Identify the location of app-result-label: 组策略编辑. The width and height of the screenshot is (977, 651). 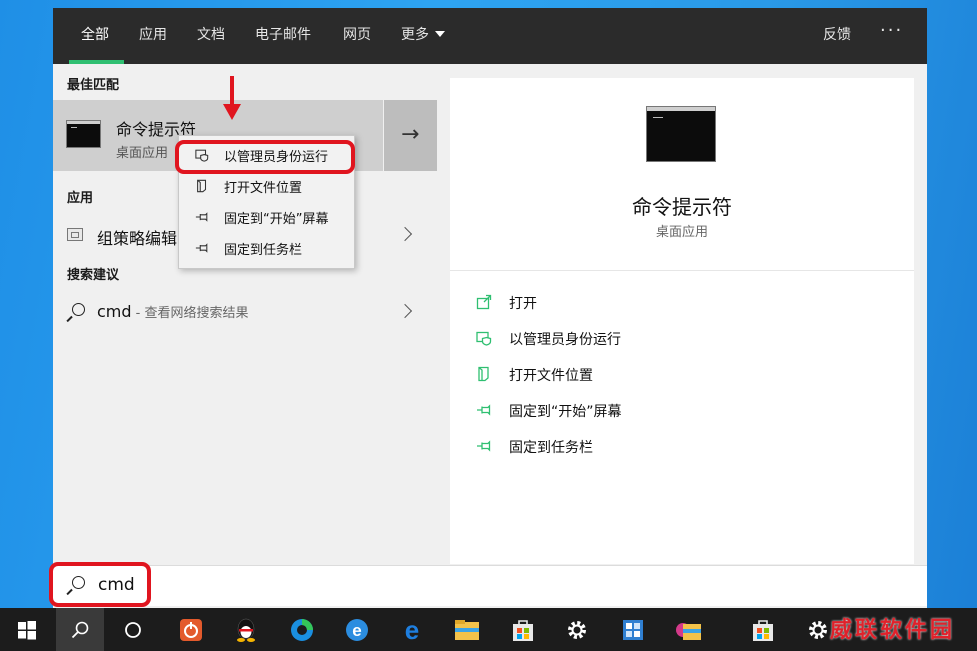
(137, 238).